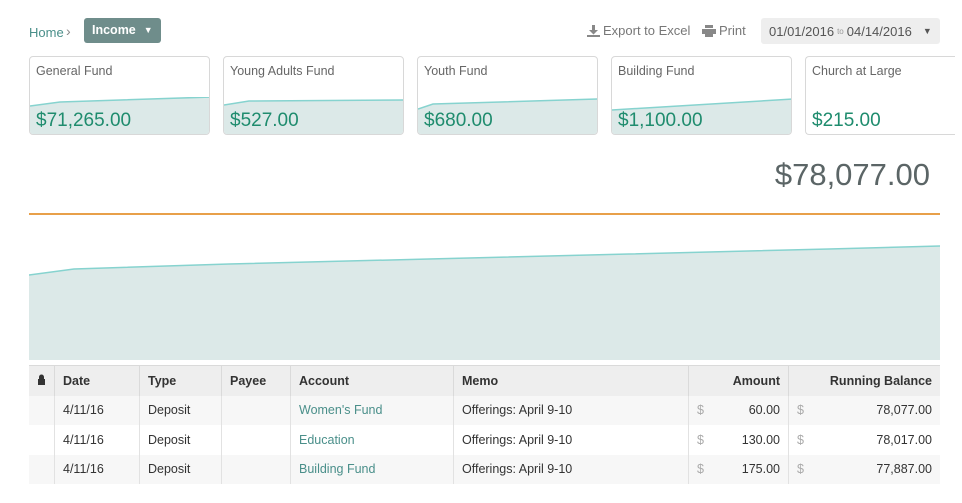 This screenshot has height=503, width=962. I want to click on balance-value: 78,077.00, so click(904, 410).